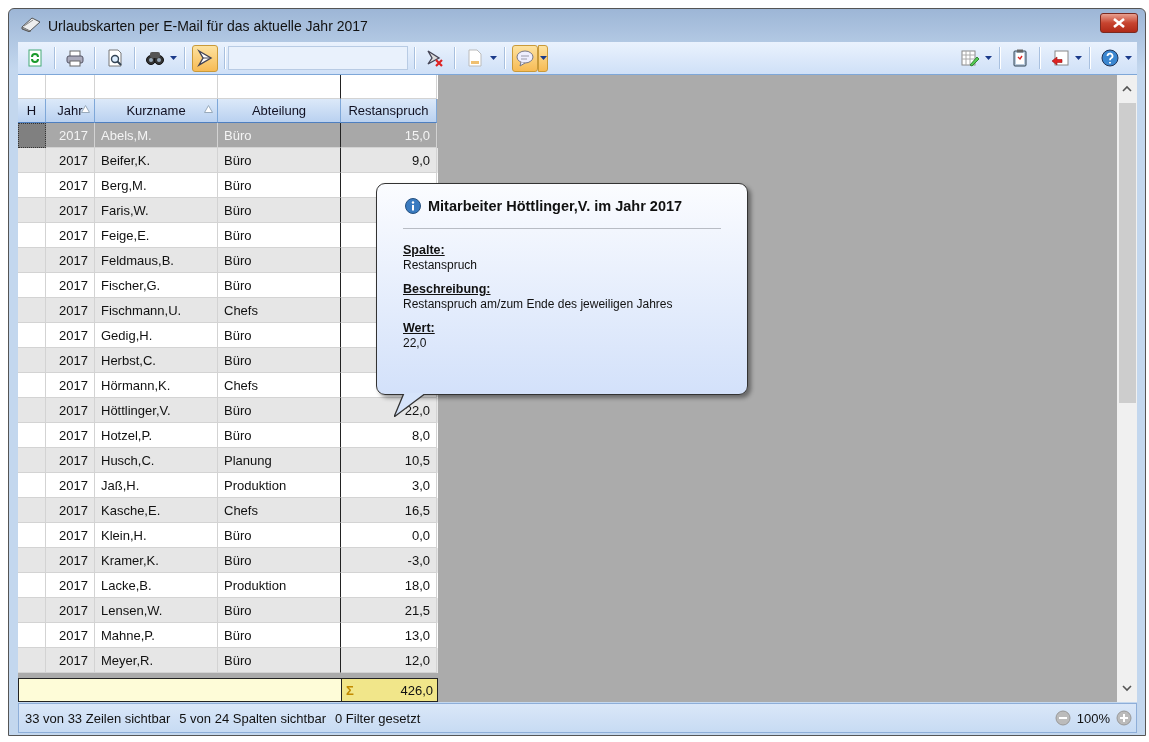 The height and width of the screenshot is (742, 1149). What do you see at coordinates (156, 660) in the screenshot?
I see `table-cell: Meyer,R.` at bounding box center [156, 660].